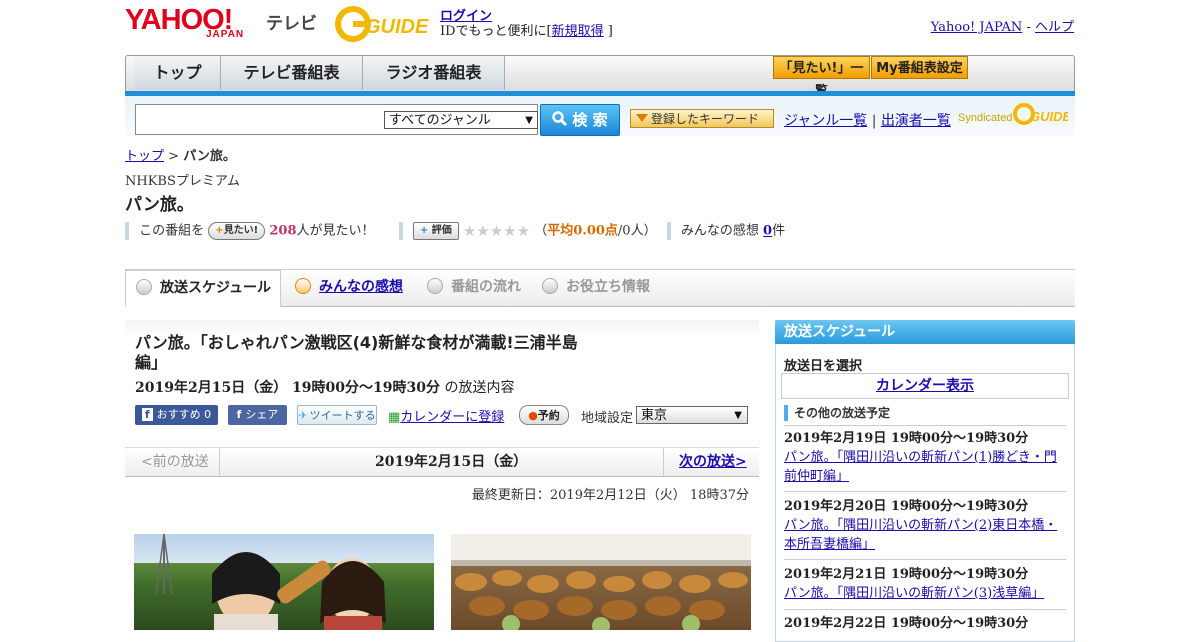  What do you see at coordinates (175, 462) in the screenshot?
I see `prev-broadcast: <前の放送` at bounding box center [175, 462].